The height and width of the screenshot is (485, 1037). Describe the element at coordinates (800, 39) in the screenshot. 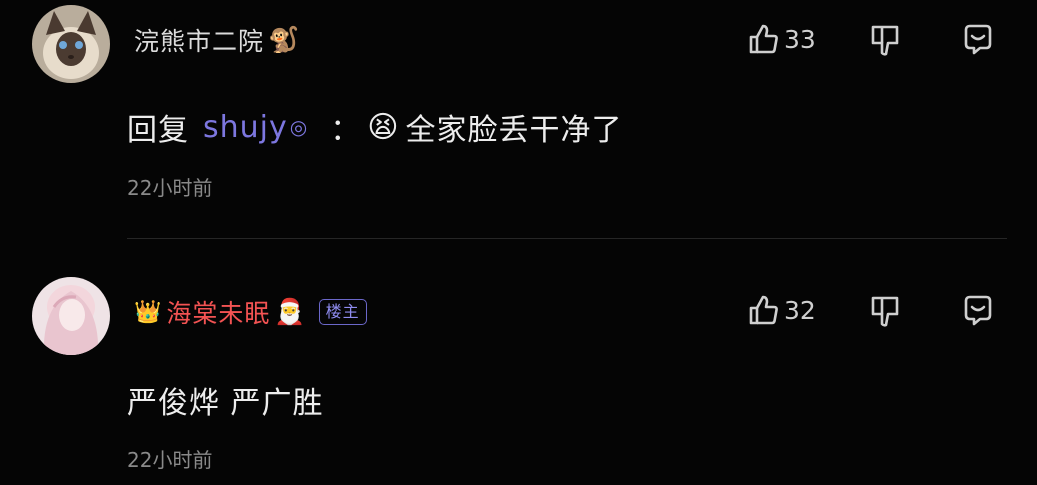

I see `like-count: 33` at that location.